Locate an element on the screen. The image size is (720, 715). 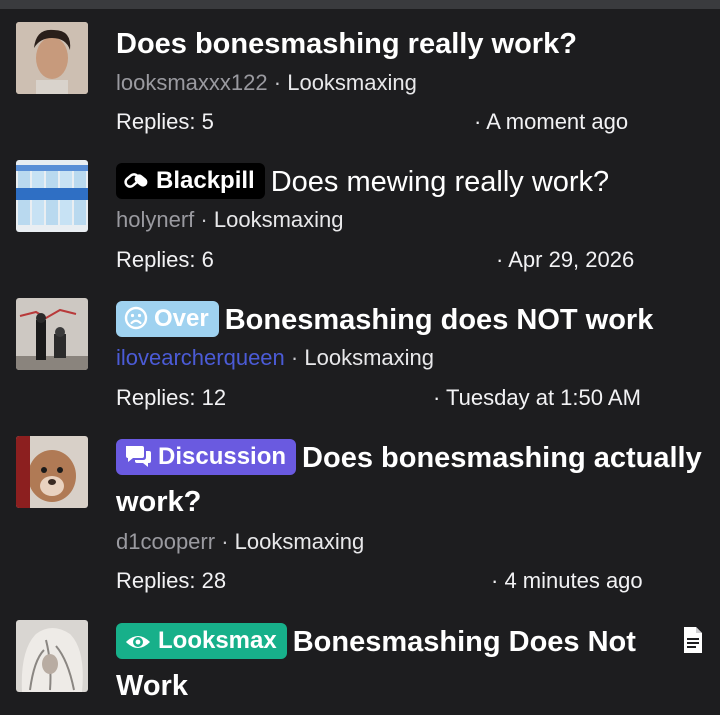
thread-title: Does mewing really work? is located at coordinates (440, 182).